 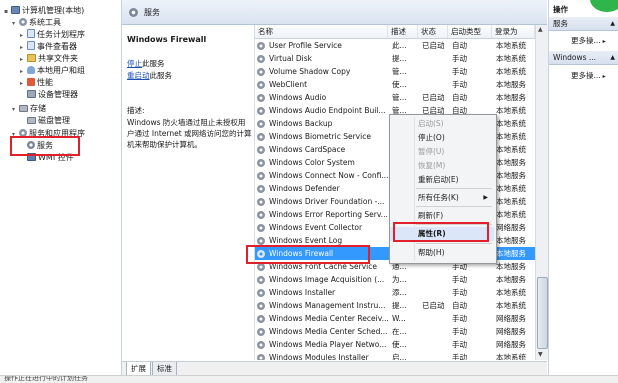 I want to click on table-row: User Profile Service 此... 已启动 自动 本地系统, so click(x=395, y=45).